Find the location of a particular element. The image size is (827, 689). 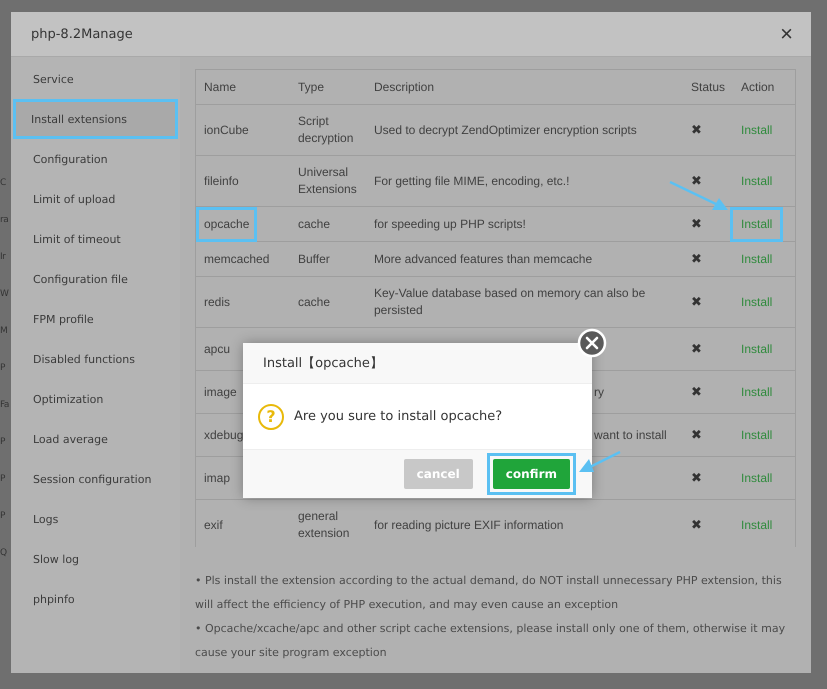

table-cell-text: xdebug is located at coordinates (223, 435).